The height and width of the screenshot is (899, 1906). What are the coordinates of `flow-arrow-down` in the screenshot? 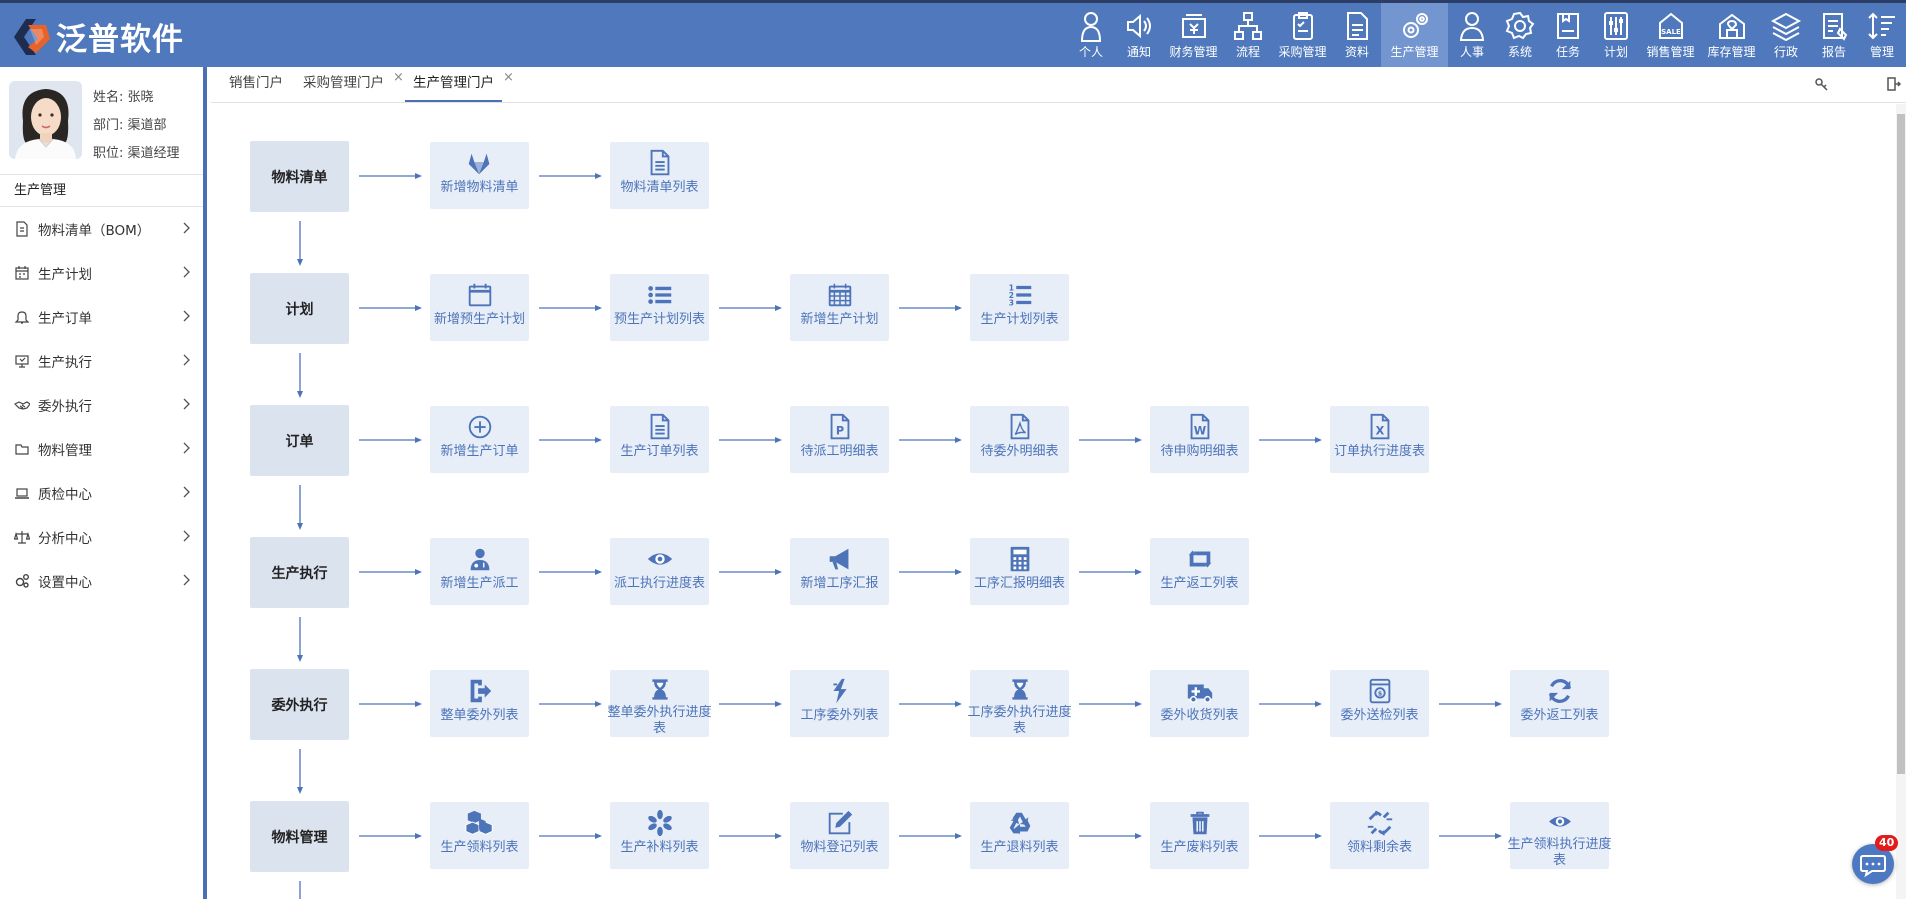 It's located at (299, 507).